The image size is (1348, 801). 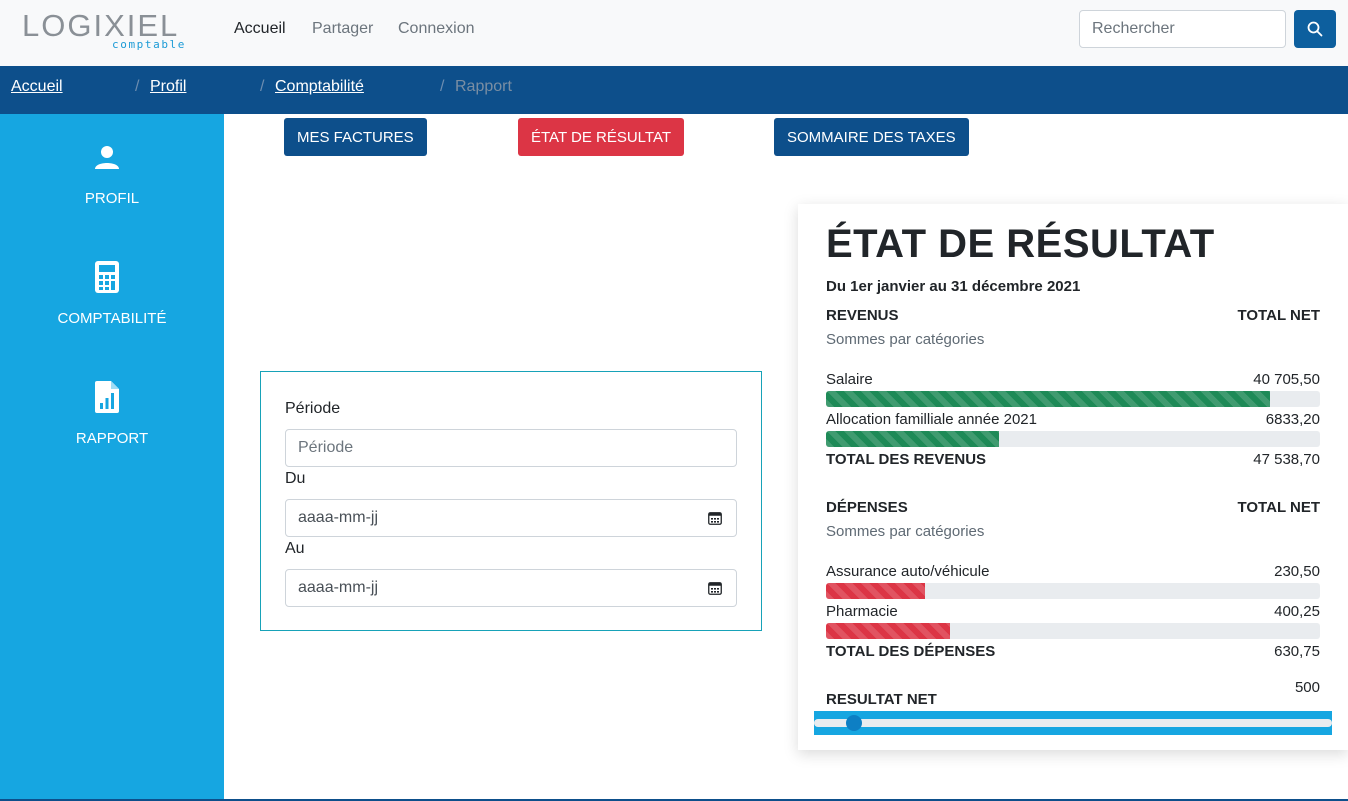 What do you see at coordinates (849, 379) in the screenshot?
I see `revenue-label: Salaire` at bounding box center [849, 379].